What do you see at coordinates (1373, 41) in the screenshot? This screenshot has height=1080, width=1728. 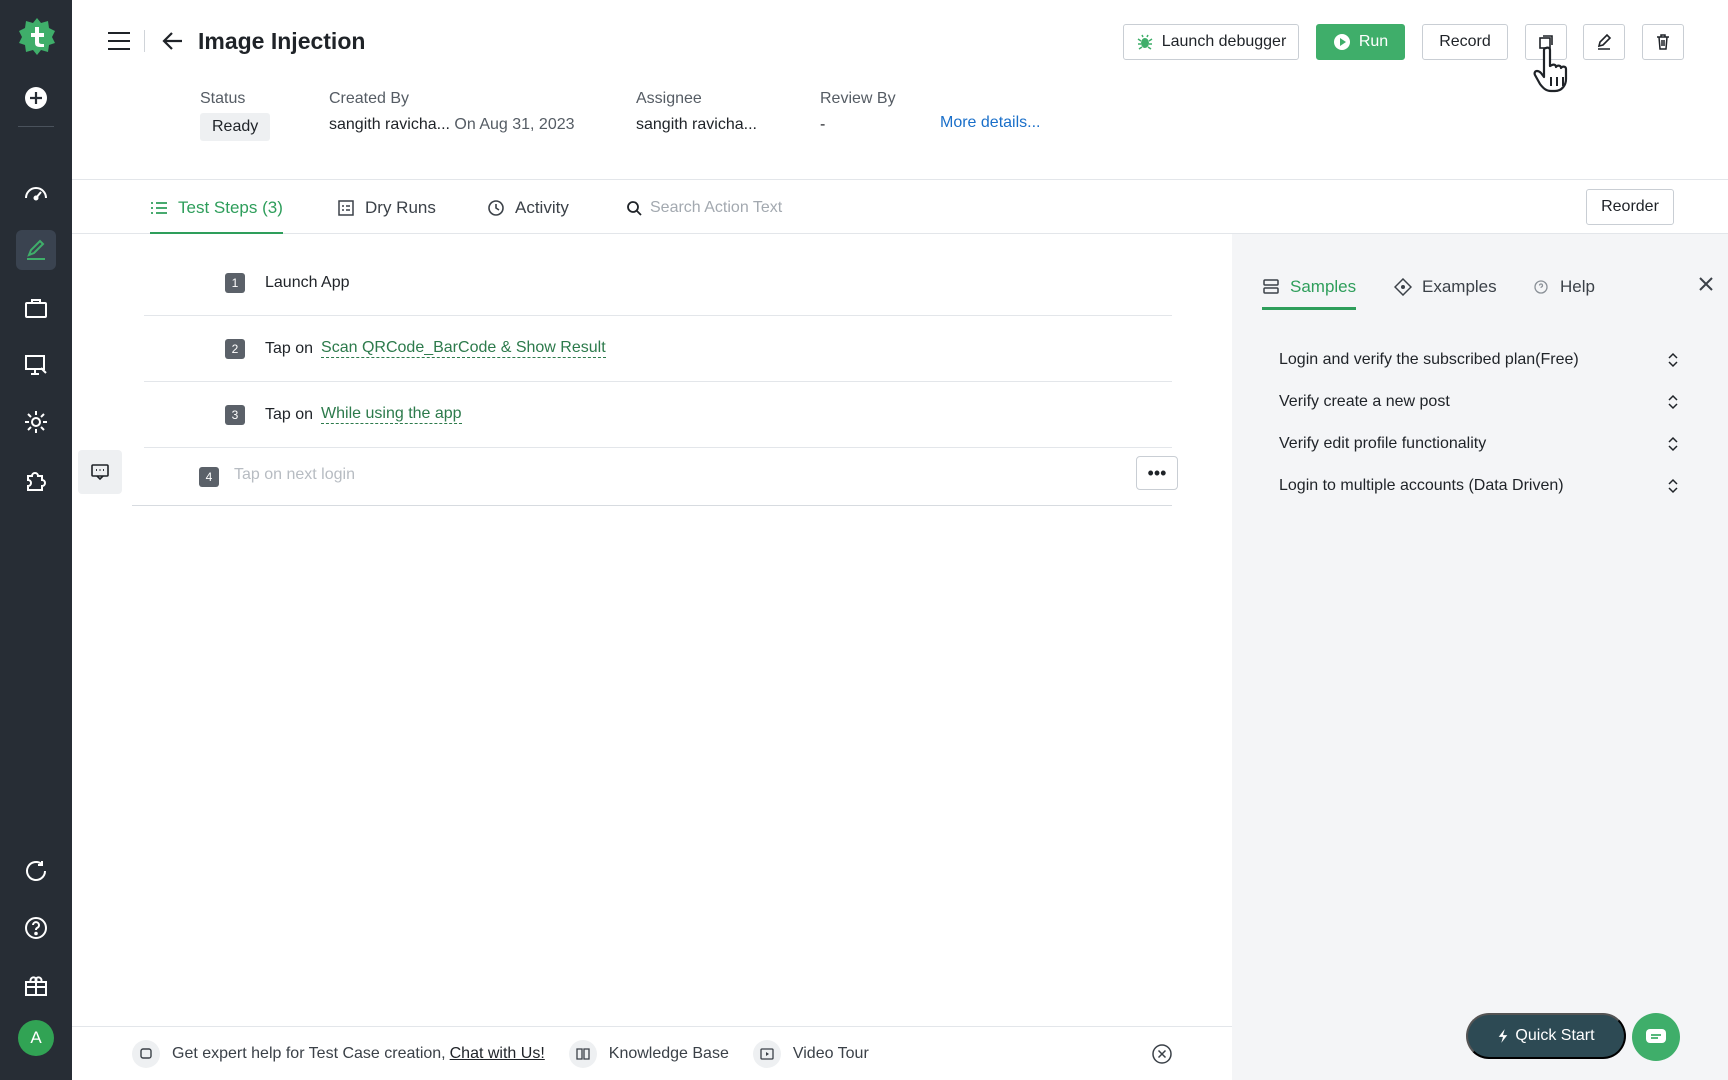 I see `run-label: Run` at bounding box center [1373, 41].